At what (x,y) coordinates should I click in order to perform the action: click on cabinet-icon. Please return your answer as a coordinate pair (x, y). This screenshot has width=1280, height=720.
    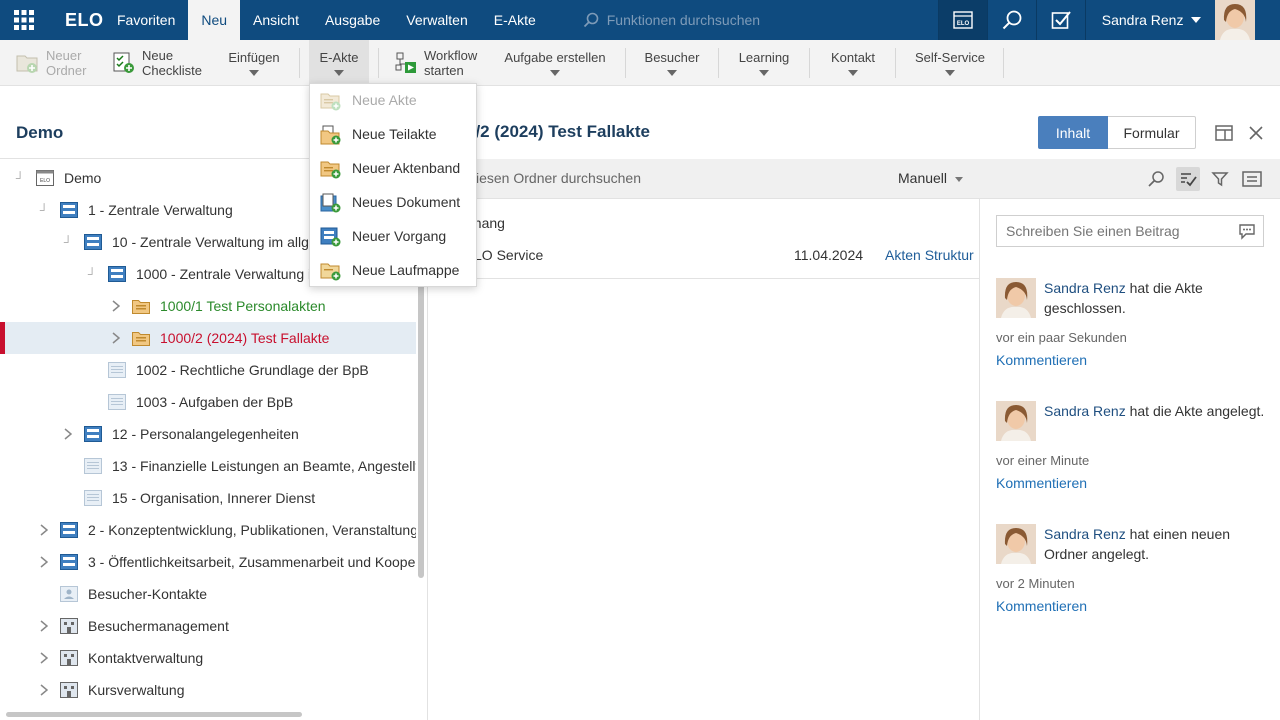
    Looking at the image, I should click on (117, 274).